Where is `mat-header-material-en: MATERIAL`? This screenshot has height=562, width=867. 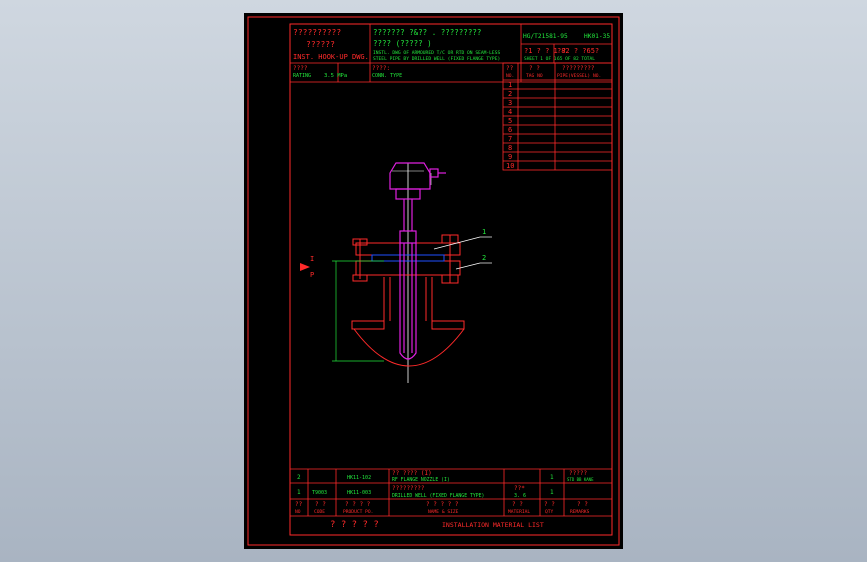
mat-header-material-en: MATERIAL is located at coordinates (519, 512).